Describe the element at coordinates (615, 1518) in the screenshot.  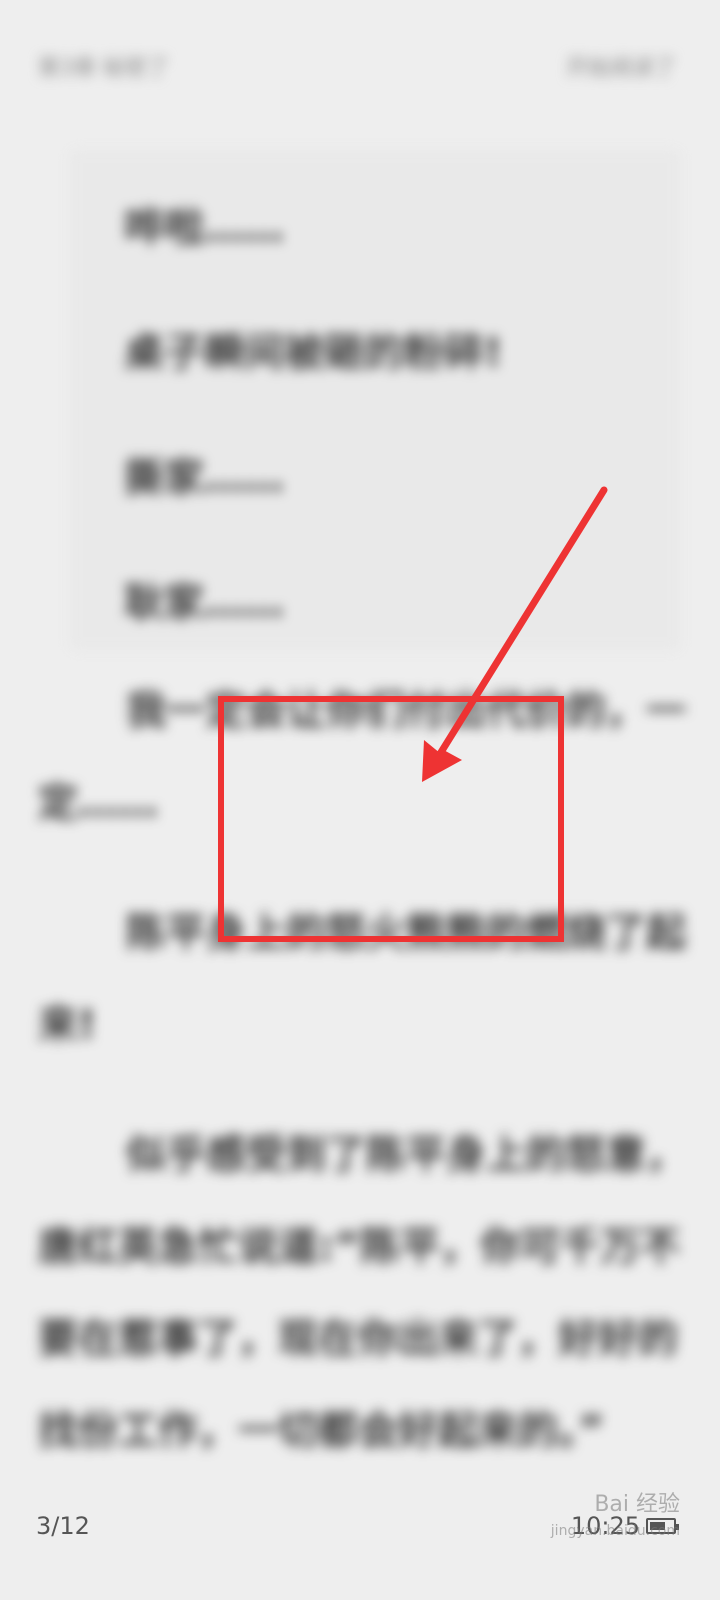
I see `watermark: Bai 经验 jingyan.baidu.com` at that location.